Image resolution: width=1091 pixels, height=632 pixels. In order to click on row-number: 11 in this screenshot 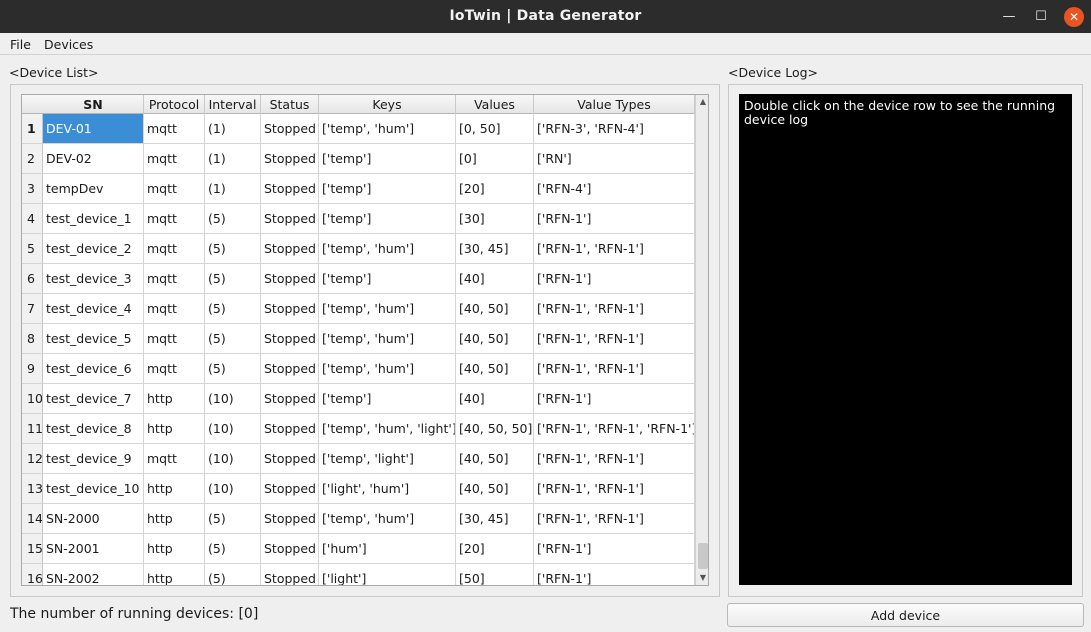, I will do `click(32, 429)`.